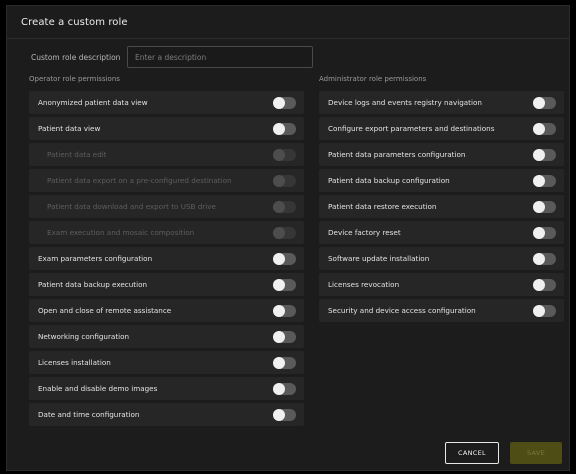 The image size is (576, 474). Describe the element at coordinates (166, 388) in the screenshot. I see `permission-row: Enable and disable demo images` at that location.